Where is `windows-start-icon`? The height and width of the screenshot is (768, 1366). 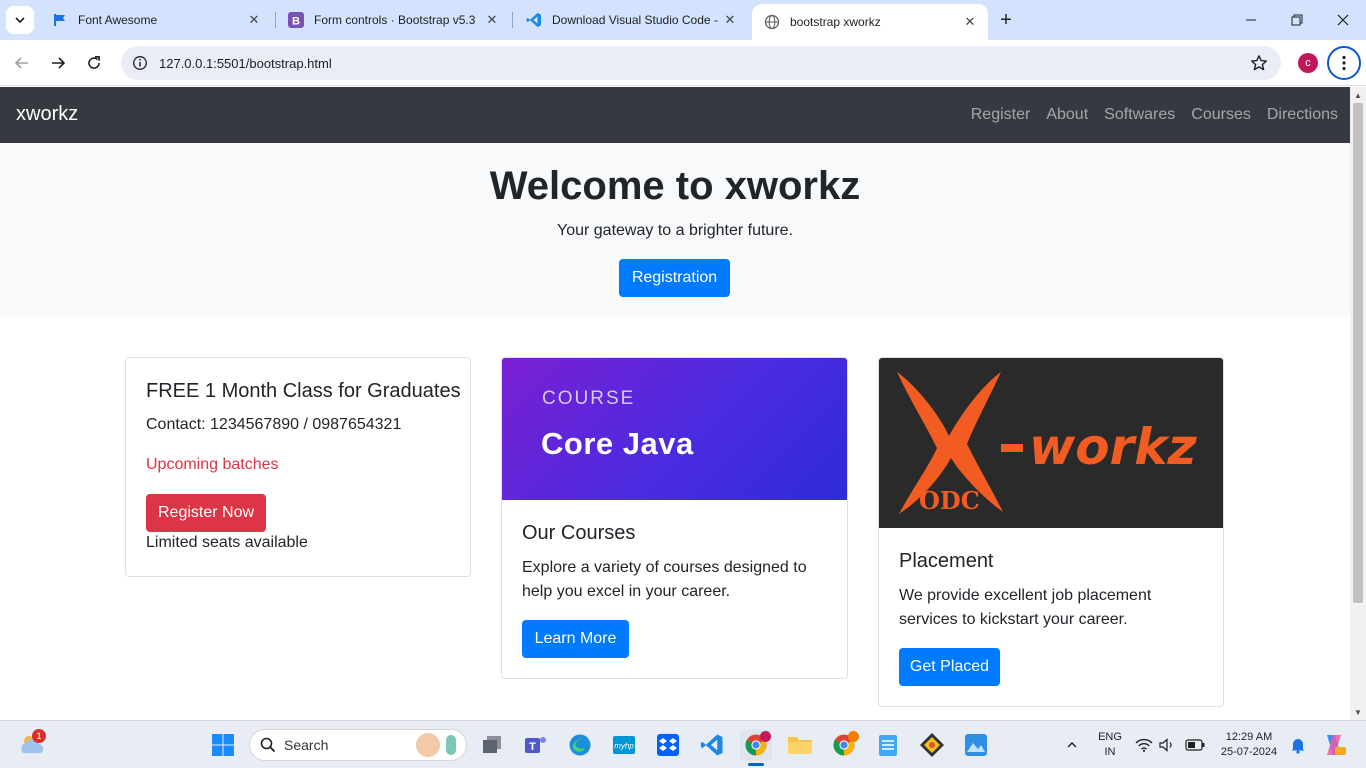 windows-start-icon is located at coordinates (223, 745).